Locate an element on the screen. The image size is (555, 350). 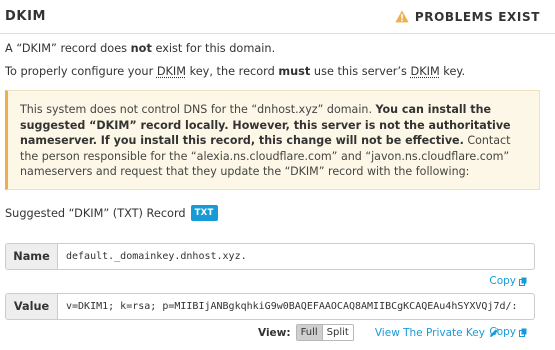
view-private-key-link: View The Private Key is located at coordinates (437, 333).